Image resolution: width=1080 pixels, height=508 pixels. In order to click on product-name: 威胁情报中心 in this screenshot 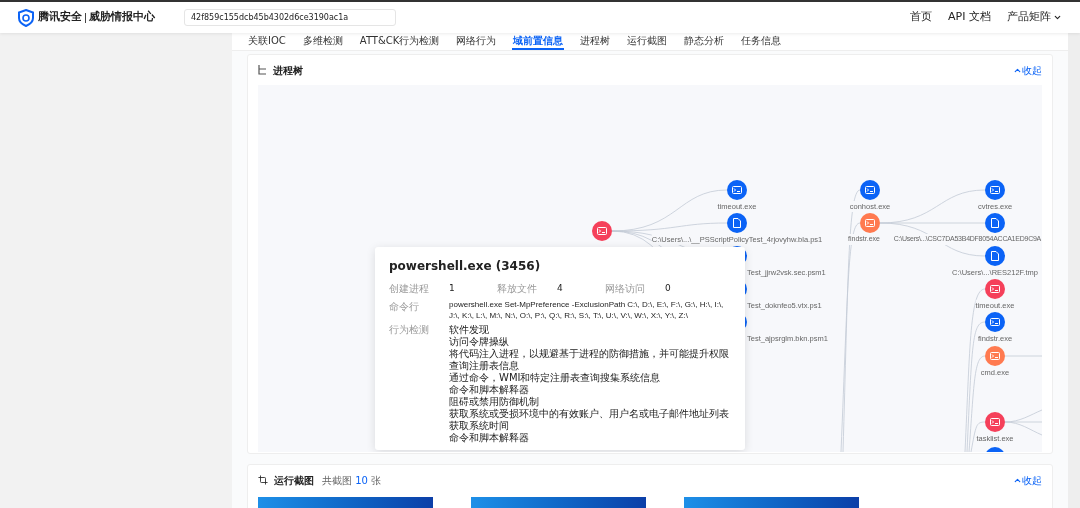, I will do `click(122, 17)`.